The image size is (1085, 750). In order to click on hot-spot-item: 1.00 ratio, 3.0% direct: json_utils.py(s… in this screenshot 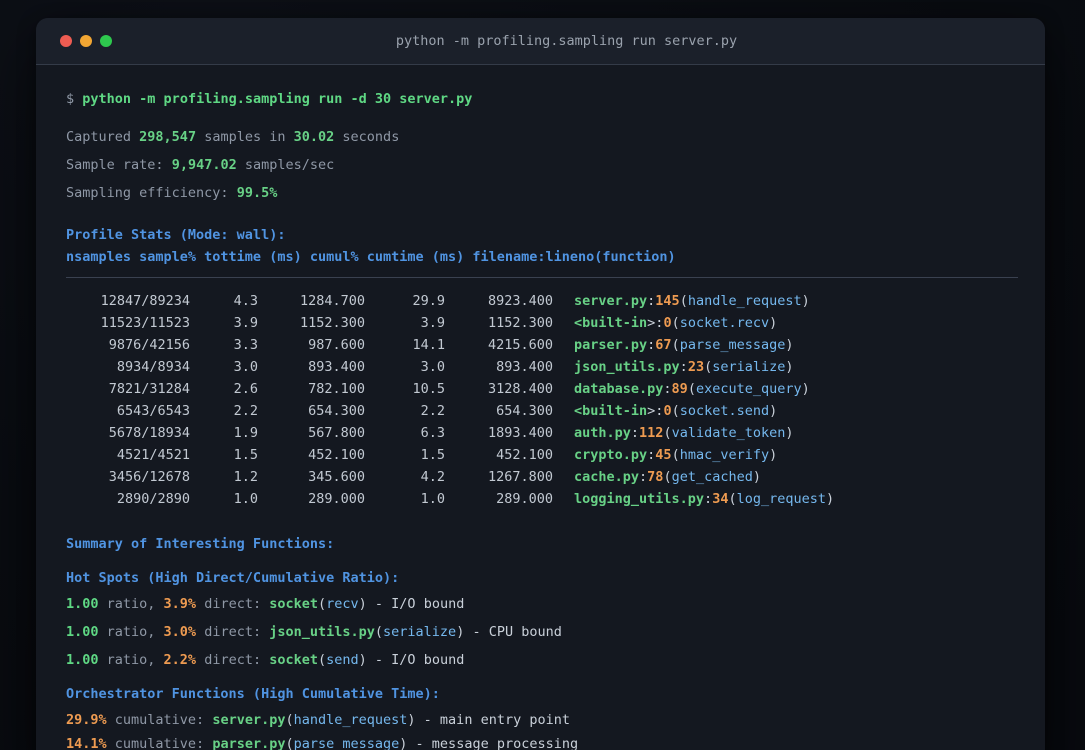, I will do `click(542, 632)`.